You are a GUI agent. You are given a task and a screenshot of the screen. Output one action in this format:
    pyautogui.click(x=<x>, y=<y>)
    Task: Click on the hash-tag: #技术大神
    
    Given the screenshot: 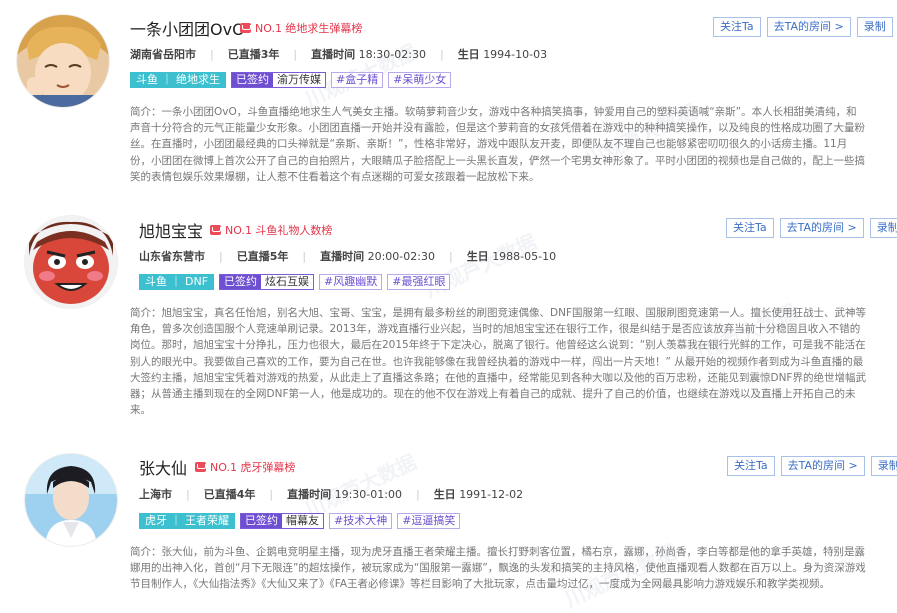 What is the action you would take?
    pyautogui.click(x=361, y=521)
    